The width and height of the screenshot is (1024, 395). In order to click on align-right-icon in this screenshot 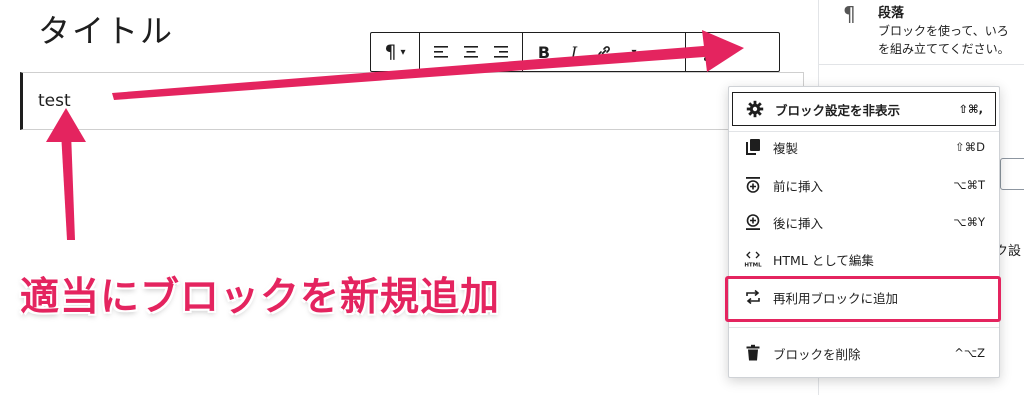, I will do `click(501, 52)`.